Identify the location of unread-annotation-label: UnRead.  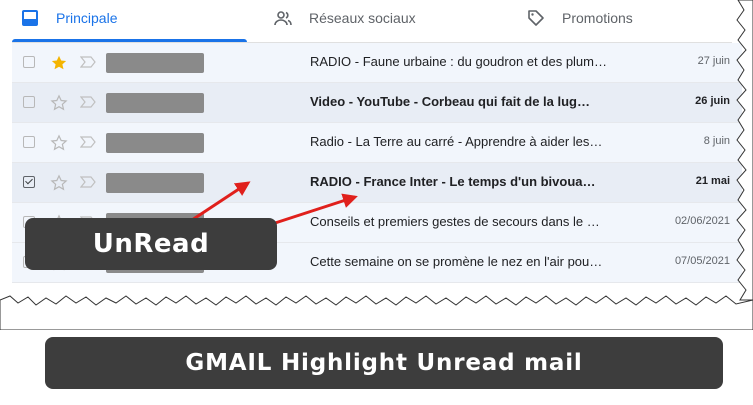
(151, 244).